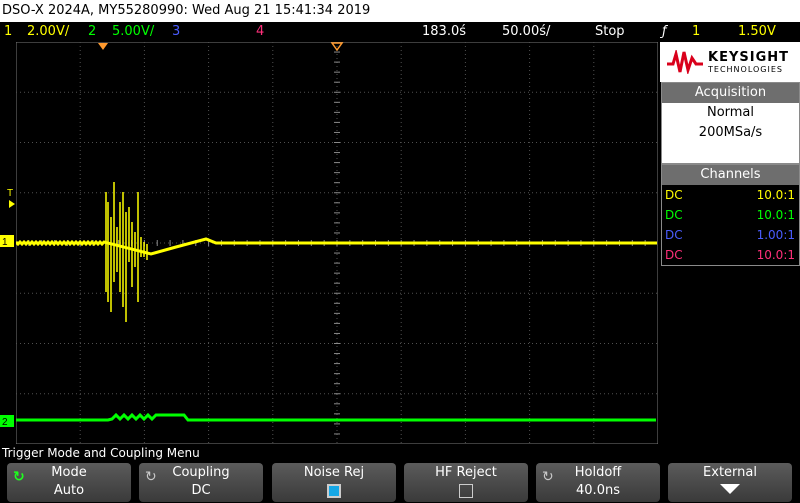 Image resolution: width=800 pixels, height=503 pixels. Describe the element at coordinates (598, 472) in the screenshot. I see `softkey-title: Holdoff` at that location.